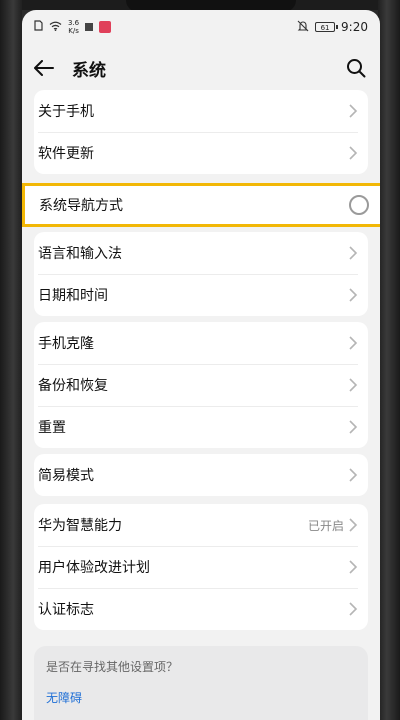 The image size is (400, 720). Describe the element at coordinates (38, 27) in the screenshot. I see `sim-icon` at that location.